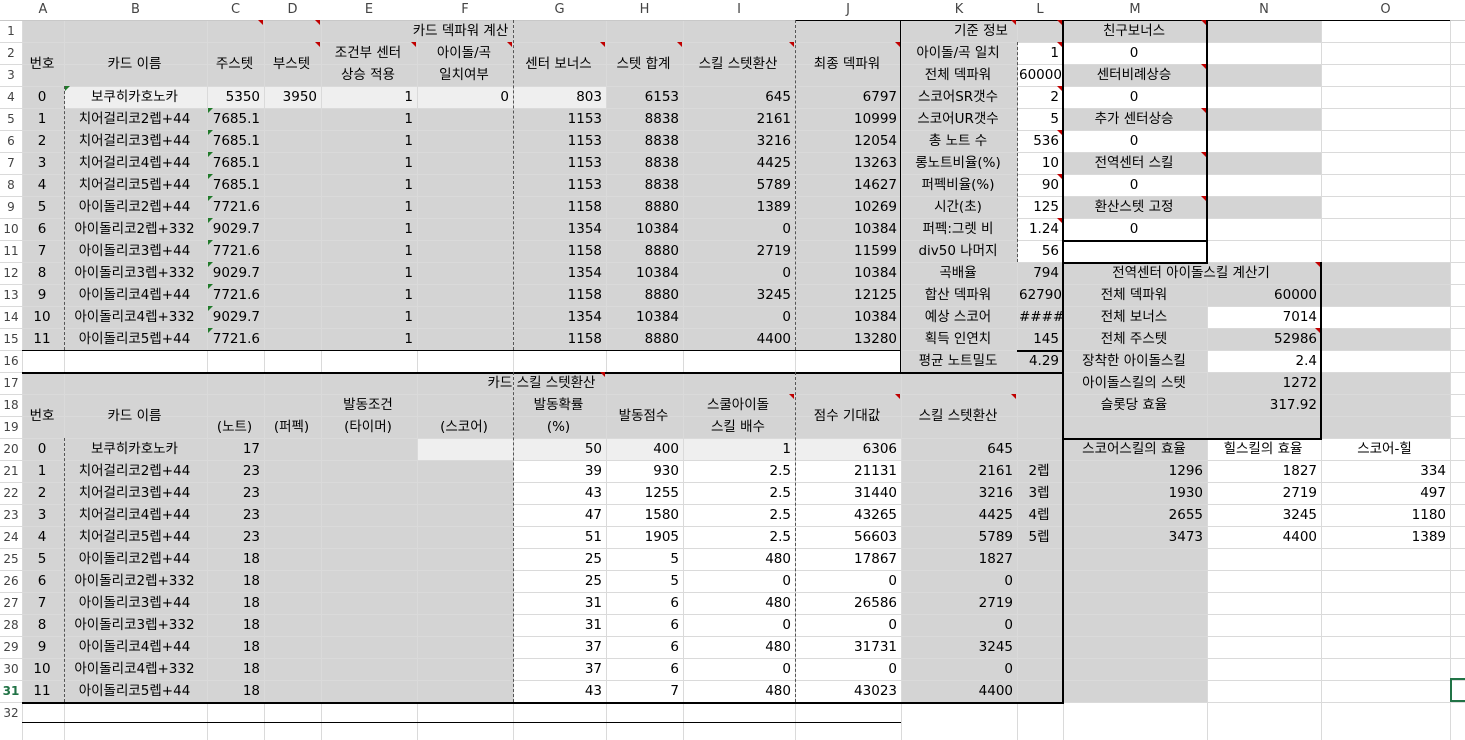 The image size is (1465, 740). Describe the element at coordinates (369, 10) in the screenshot. I see `column-header-e: E` at that location.